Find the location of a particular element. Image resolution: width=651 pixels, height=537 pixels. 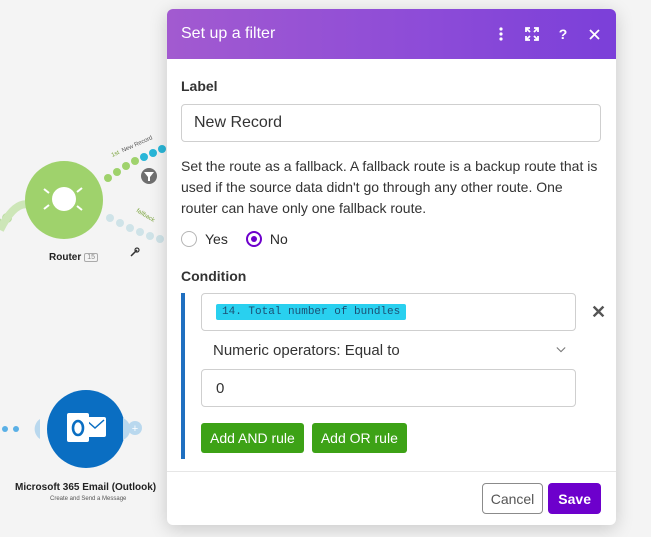

add-or-rule-button: Add OR rule is located at coordinates (359, 438).